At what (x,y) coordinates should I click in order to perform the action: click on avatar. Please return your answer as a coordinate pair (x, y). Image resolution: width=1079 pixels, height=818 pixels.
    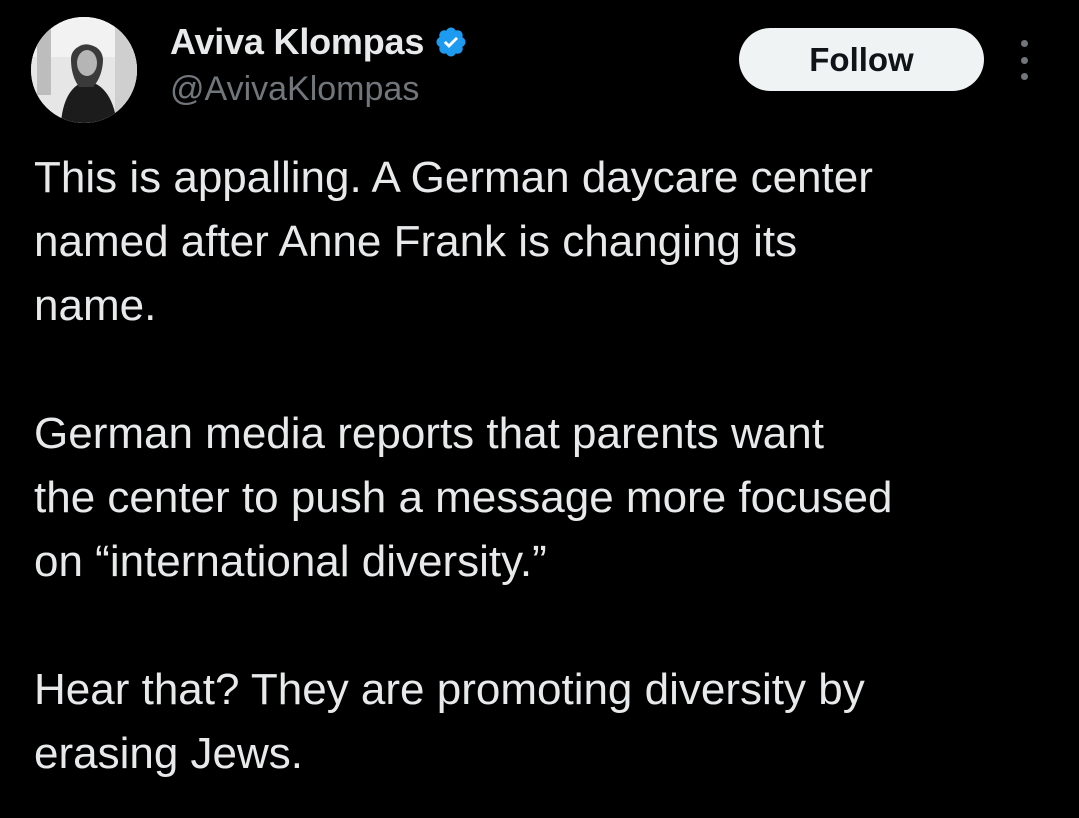
    Looking at the image, I should click on (84, 70).